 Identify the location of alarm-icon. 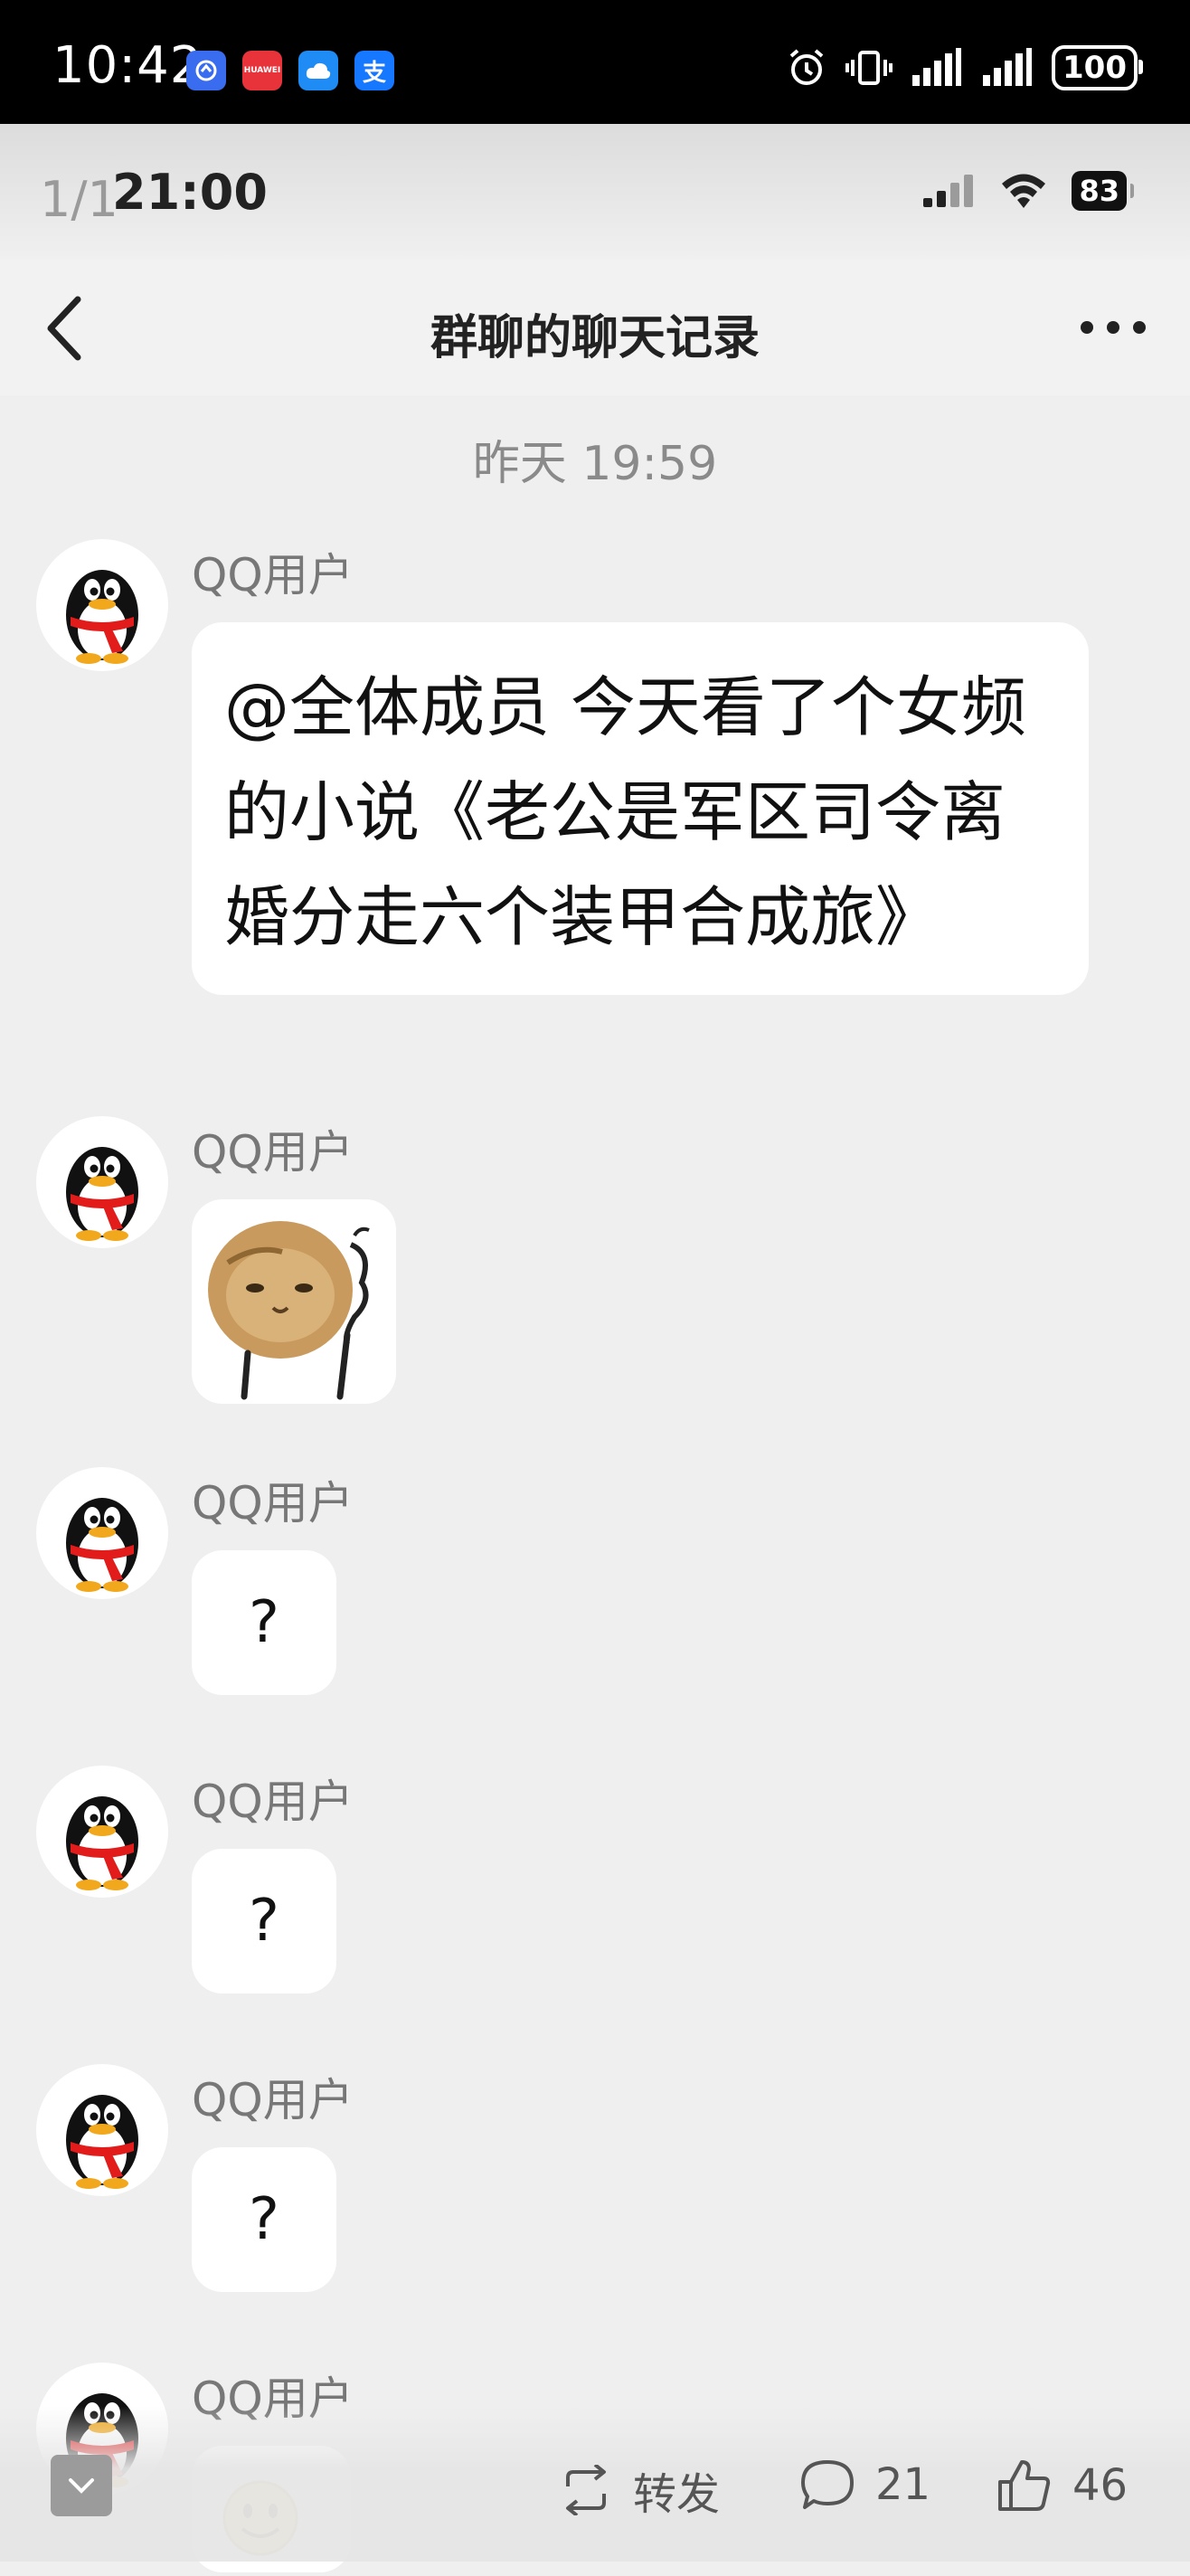
(807, 67).